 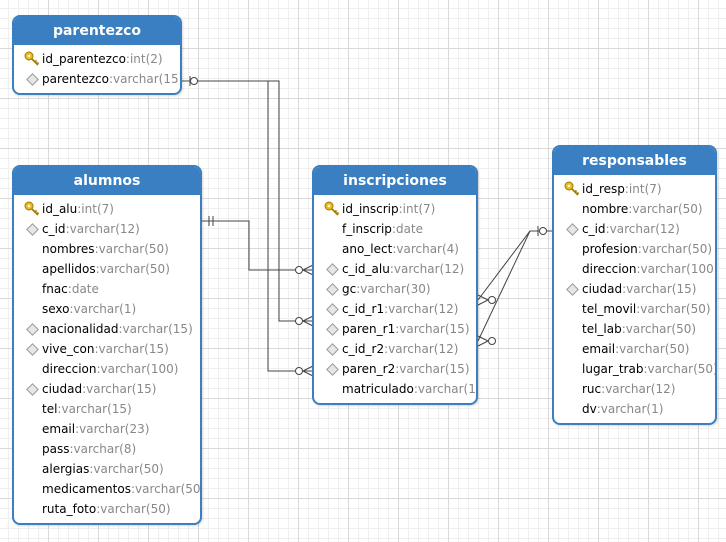 I want to click on column-row: dv: varchar(1), so click(x=634, y=409).